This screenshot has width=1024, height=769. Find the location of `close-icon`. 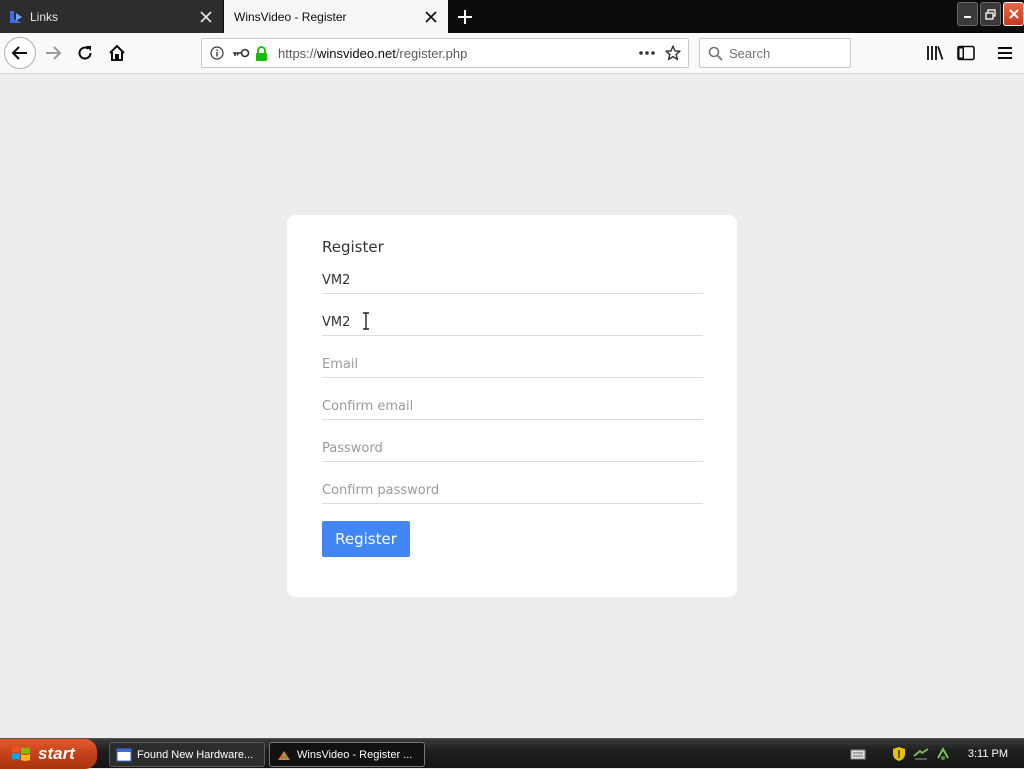

close-icon is located at coordinates (1013, 14).